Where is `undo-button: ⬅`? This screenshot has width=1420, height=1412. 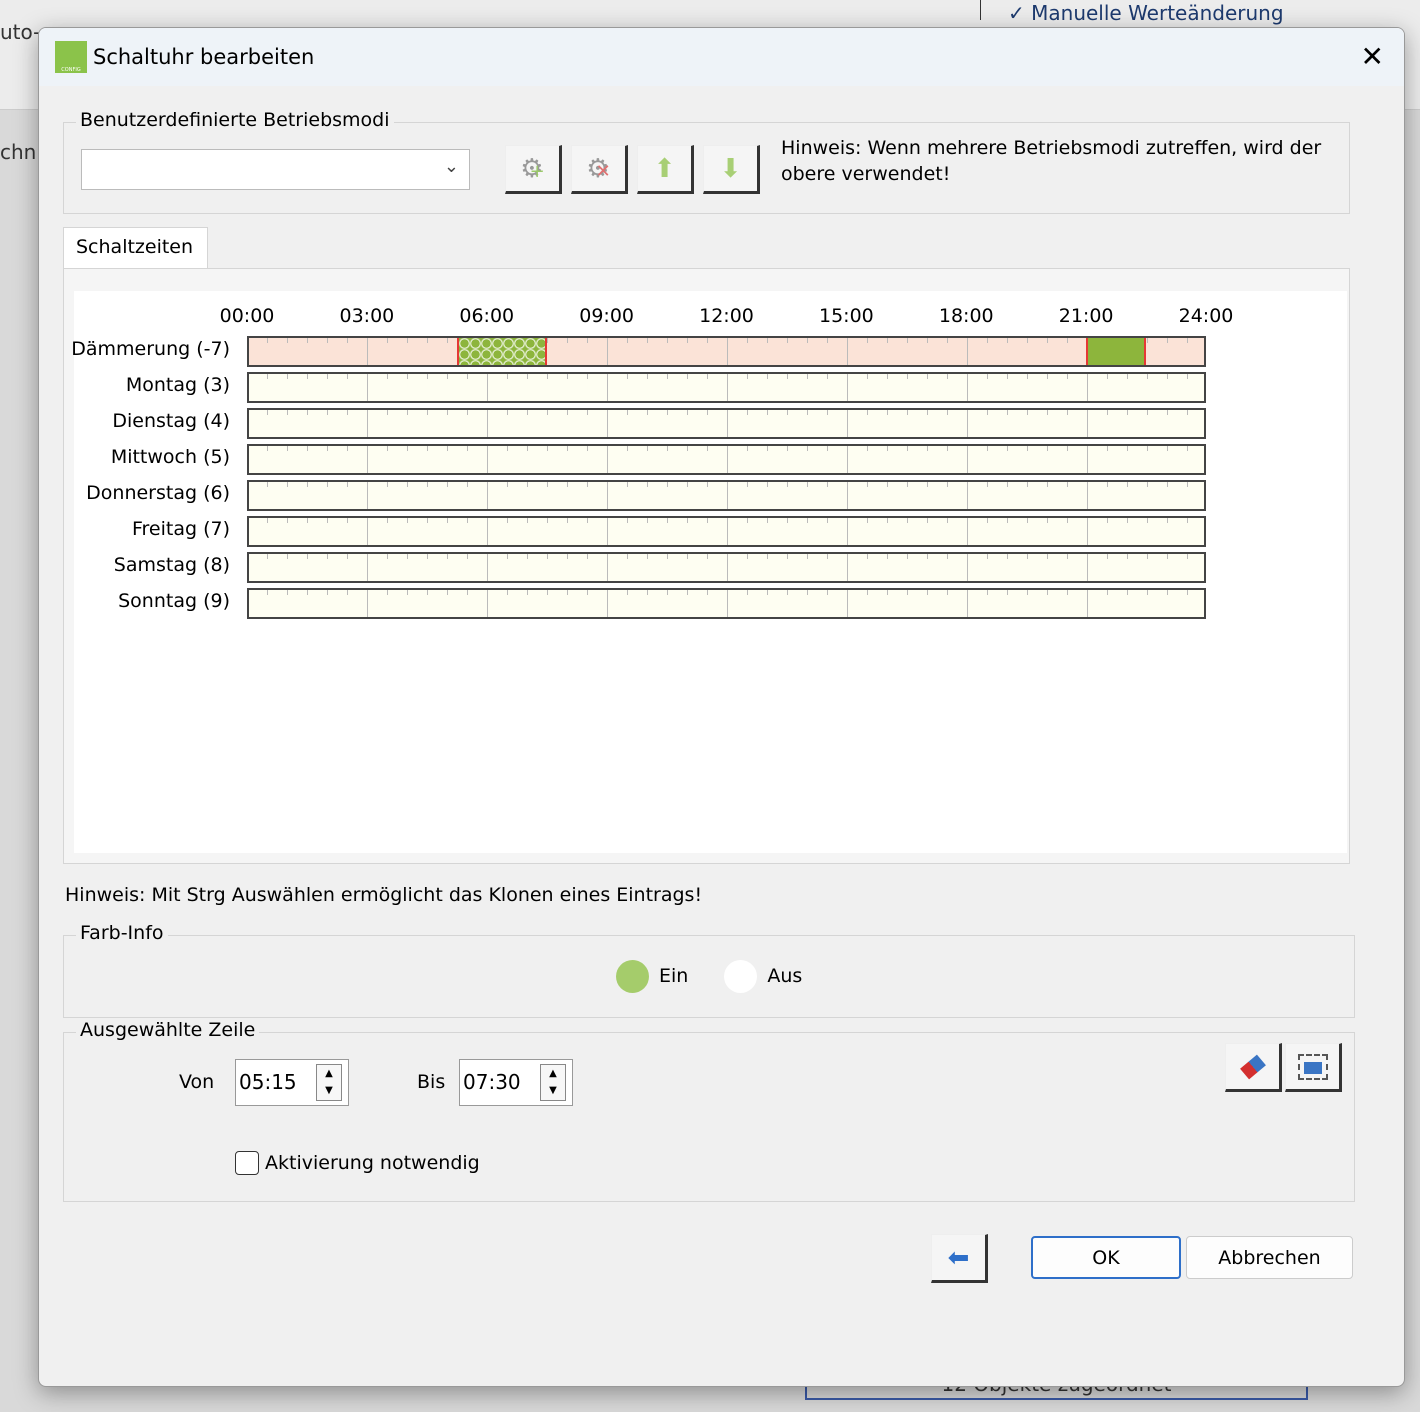
undo-button: ⬅ is located at coordinates (959, 1258).